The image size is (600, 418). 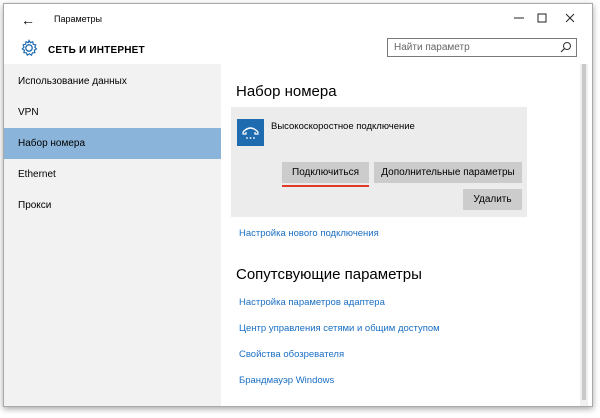 I want to click on title-bar: ← Параметры, so click(x=298, y=20).